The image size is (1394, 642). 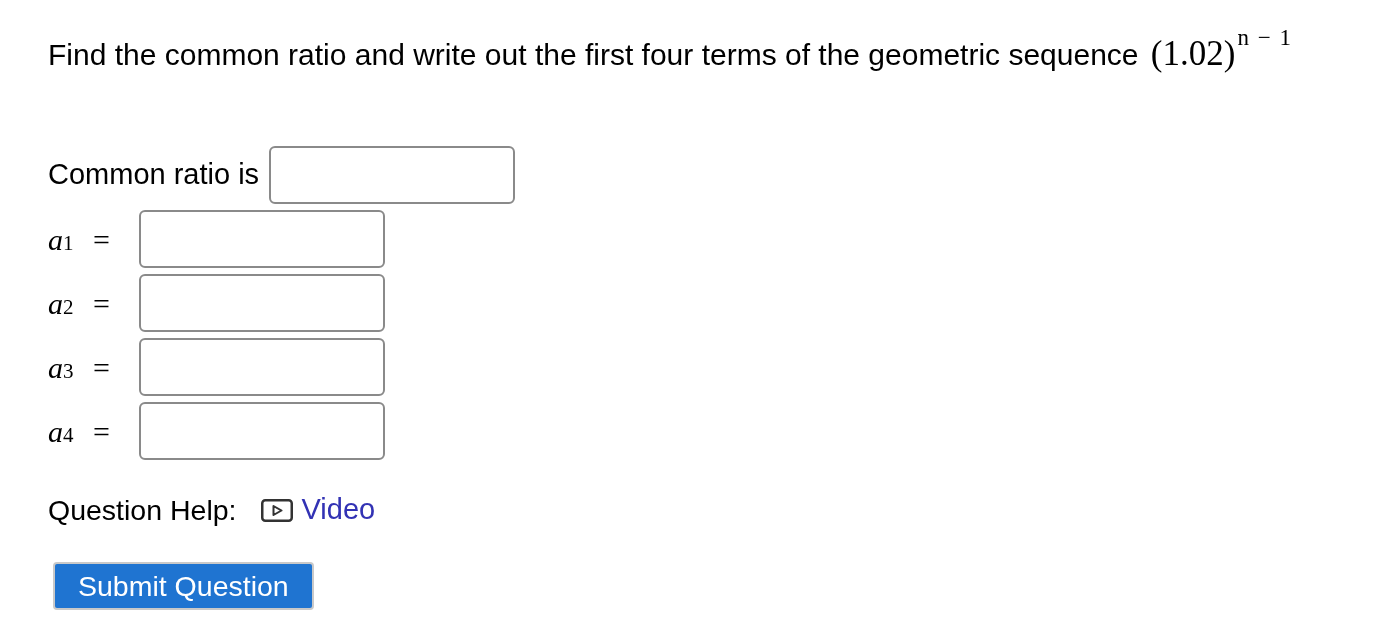 I want to click on help-label: Question Help:, so click(x=142, y=510).